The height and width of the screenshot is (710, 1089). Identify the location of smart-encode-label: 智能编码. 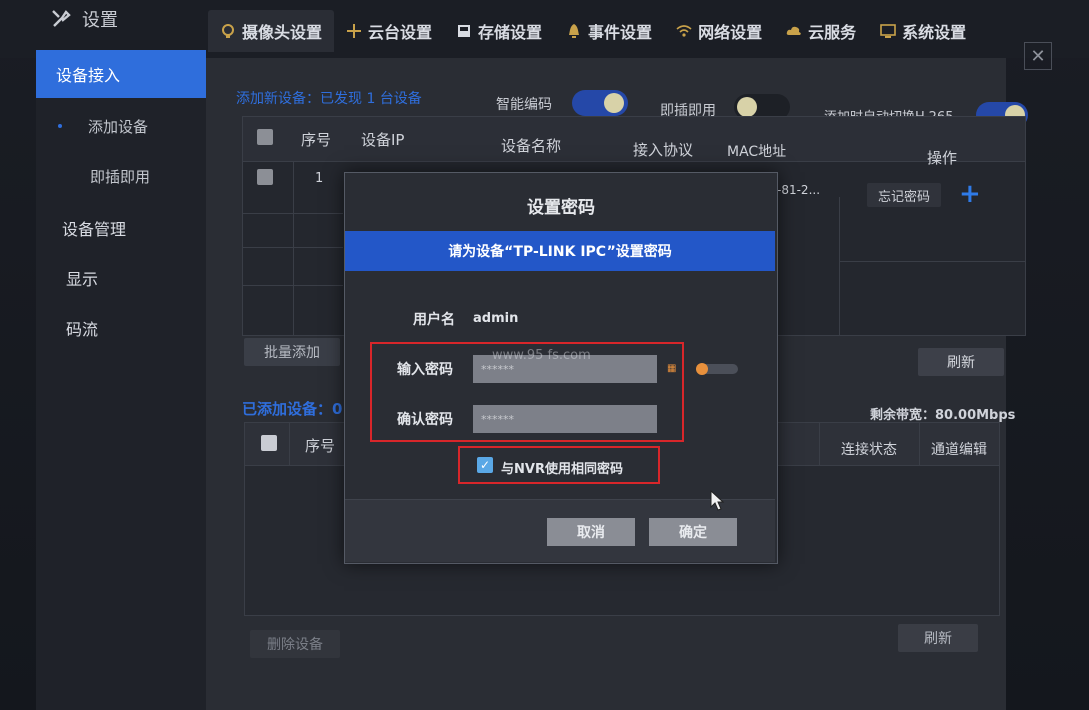
(524, 105).